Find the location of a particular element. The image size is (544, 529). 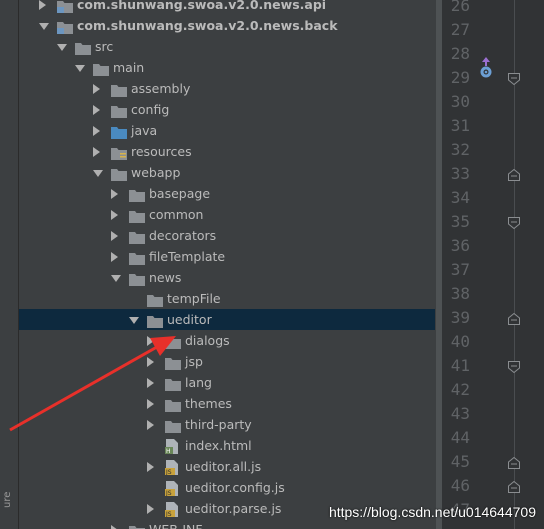

tree-item-label: resources is located at coordinates (161, 151).